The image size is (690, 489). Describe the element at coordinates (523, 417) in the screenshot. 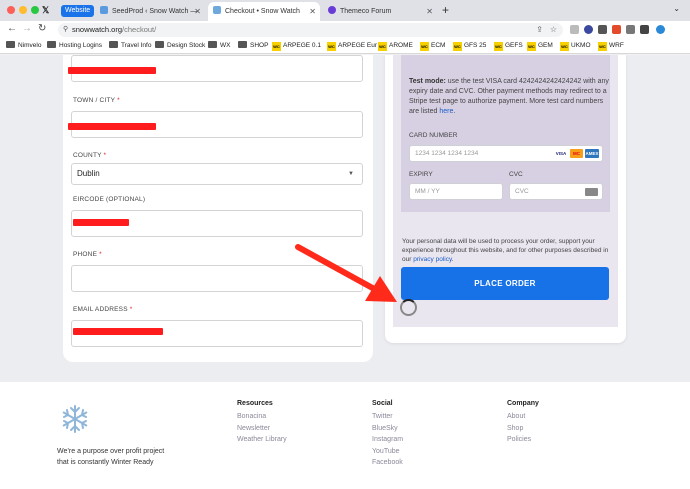

I see `footer-link-about: About` at that location.